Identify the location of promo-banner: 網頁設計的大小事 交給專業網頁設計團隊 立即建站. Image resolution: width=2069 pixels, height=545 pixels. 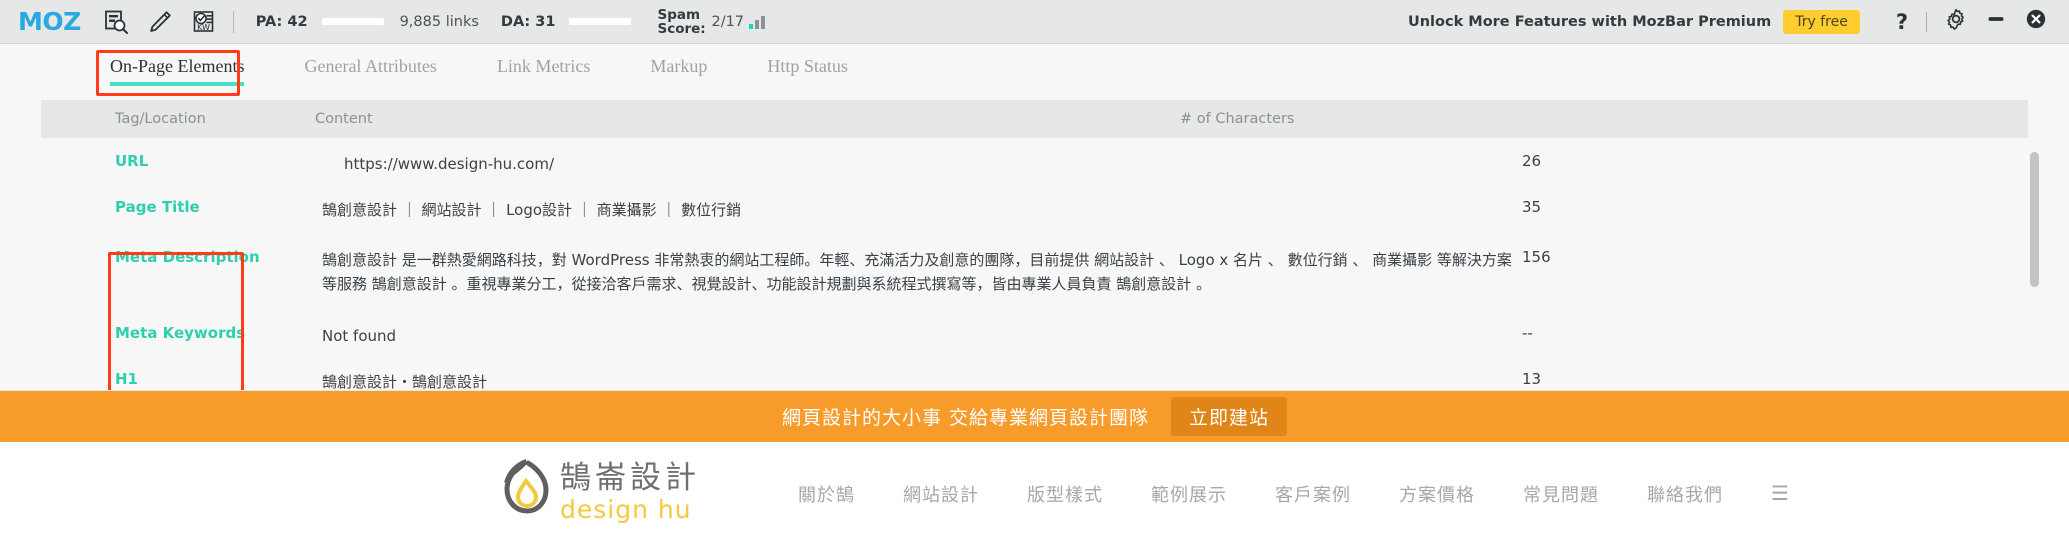
(1034, 416).